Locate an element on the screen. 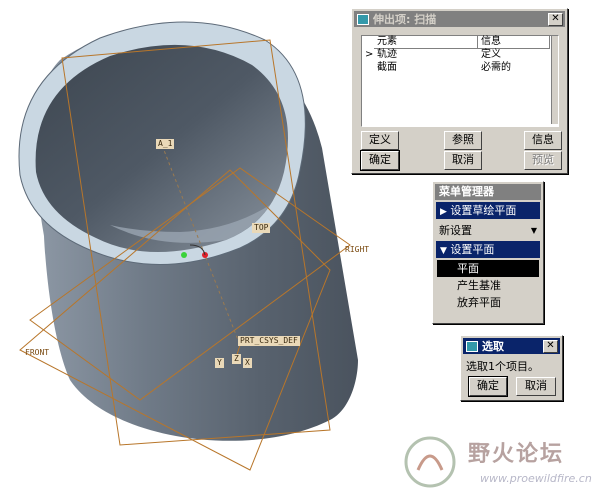 The width and height of the screenshot is (608, 500). menu-item-plane: 平面 is located at coordinates (488, 268).